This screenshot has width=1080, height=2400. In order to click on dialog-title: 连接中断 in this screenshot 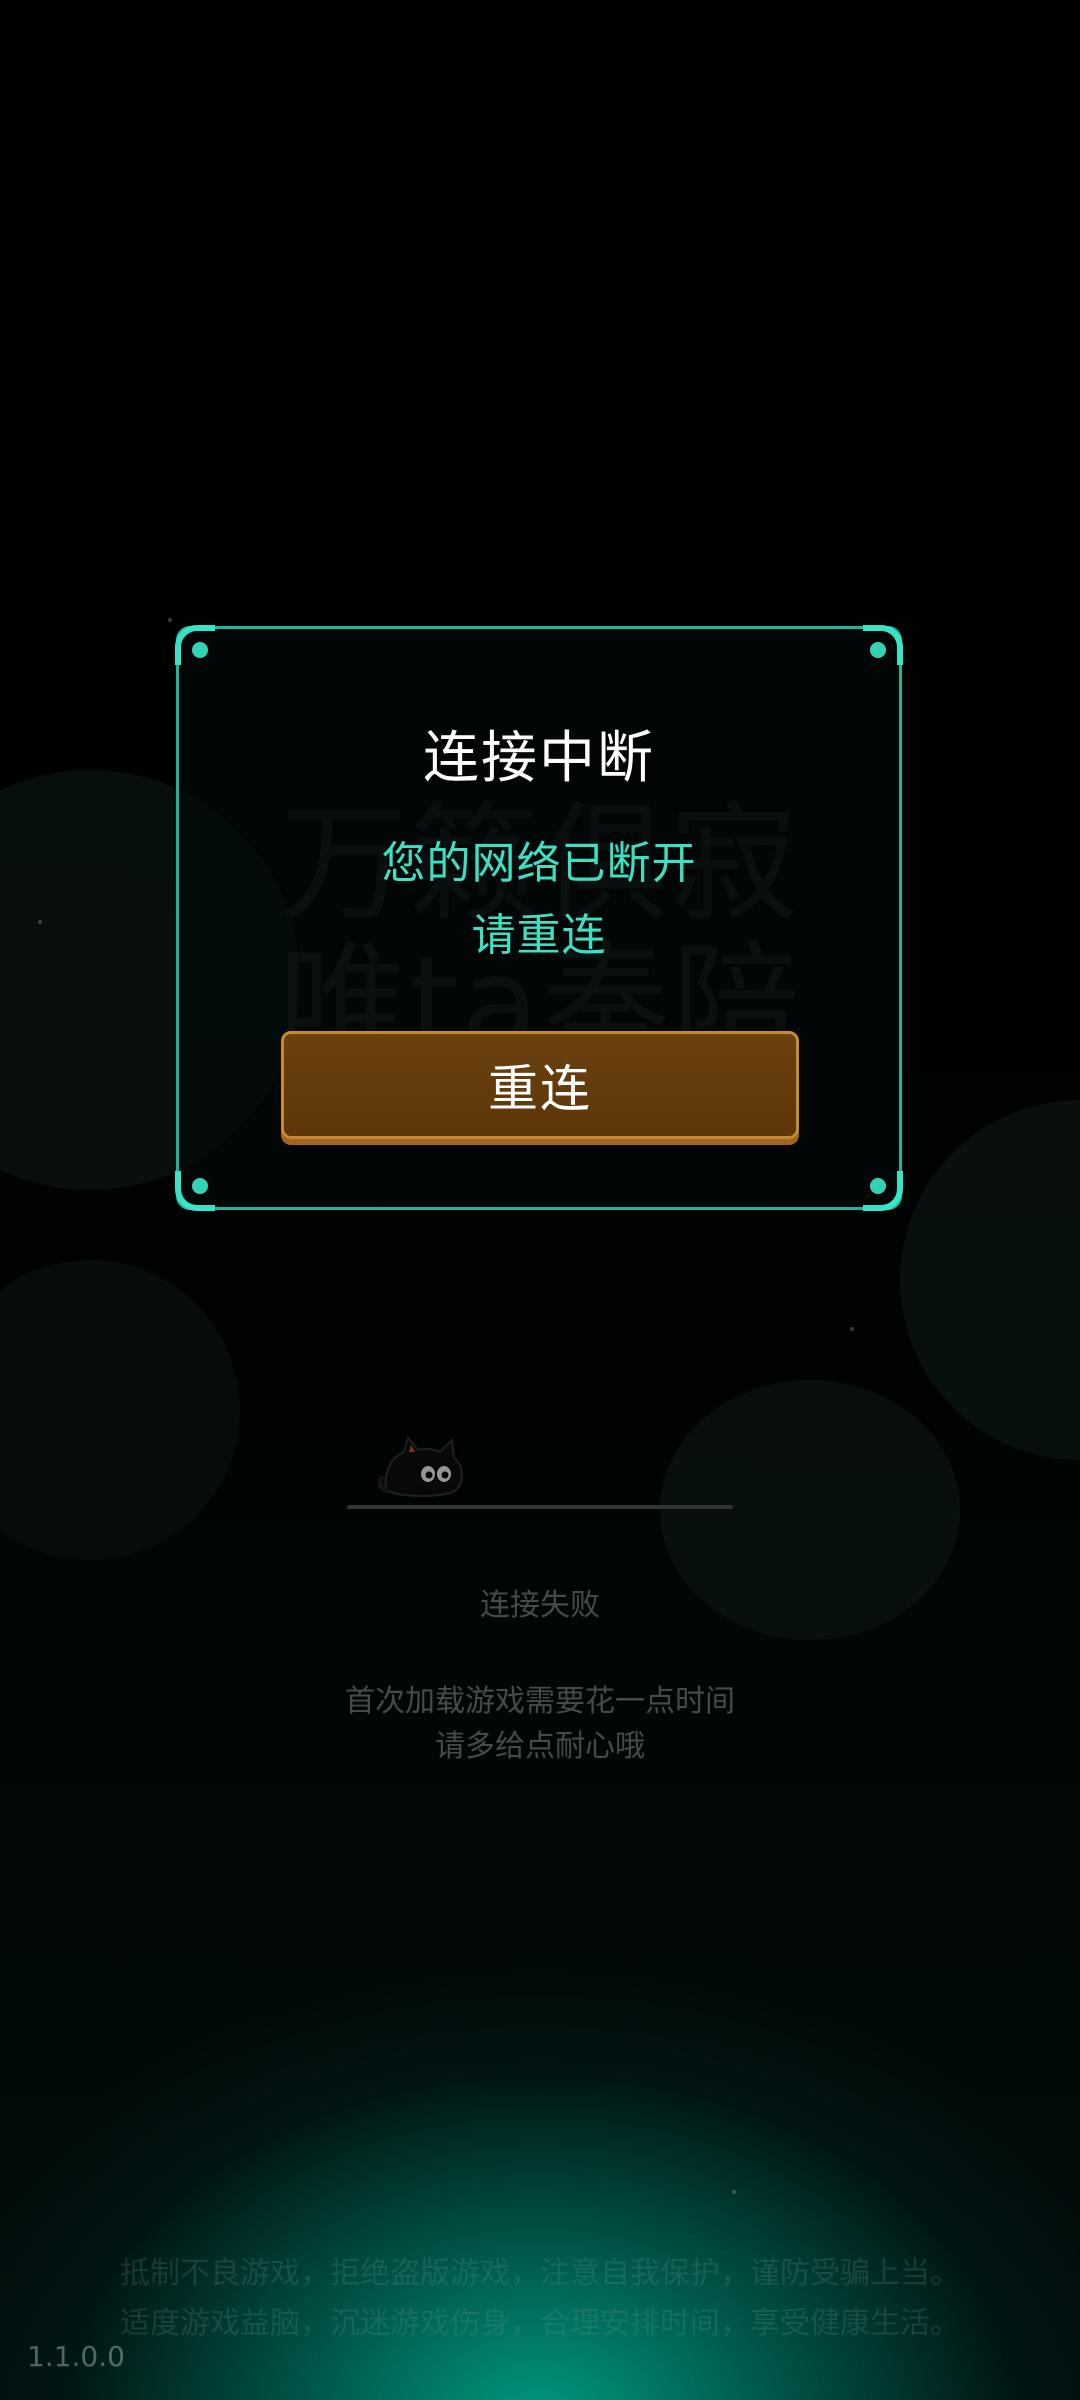, I will do `click(539, 758)`.